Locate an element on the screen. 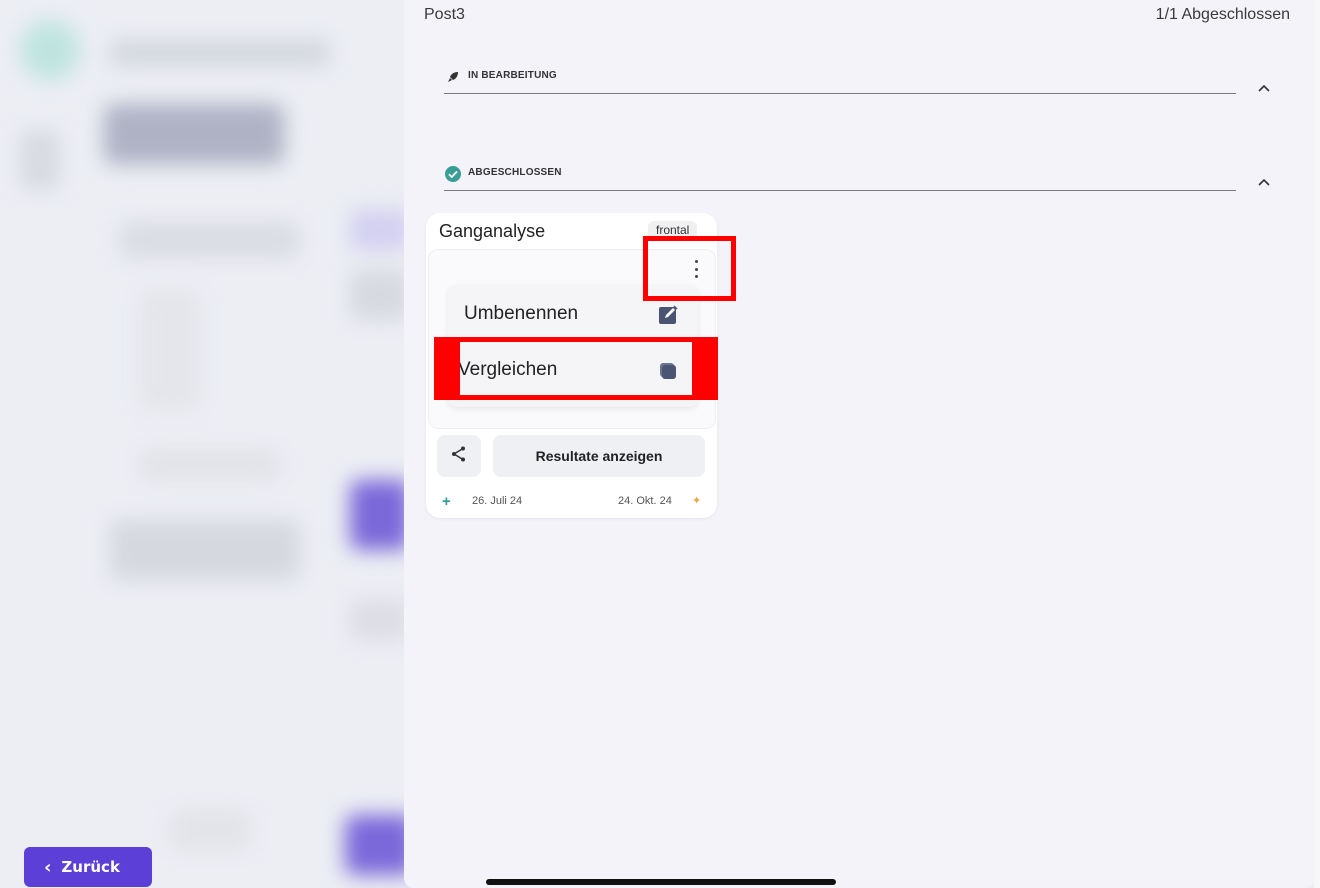  chevron-left-icon: ‹ is located at coordinates (48, 867).